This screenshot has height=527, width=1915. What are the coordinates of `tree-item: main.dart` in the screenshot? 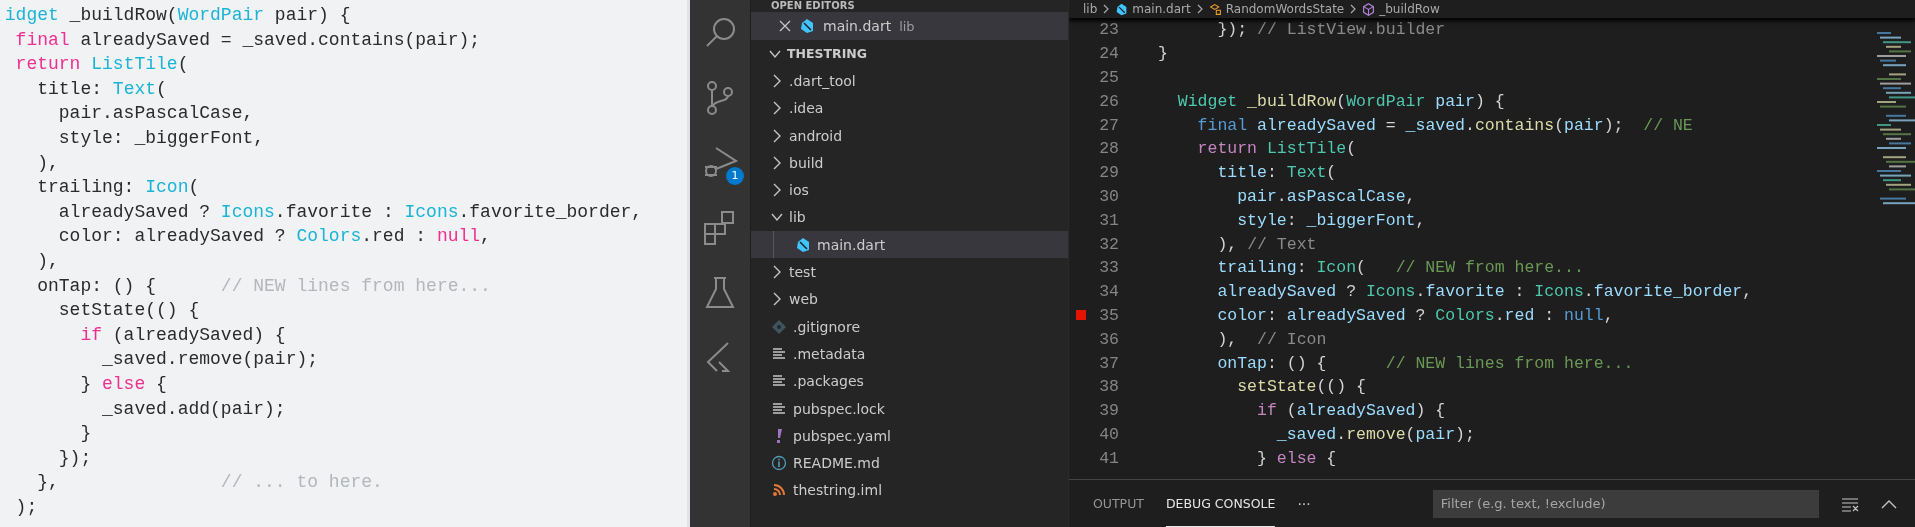 It's located at (909, 245).